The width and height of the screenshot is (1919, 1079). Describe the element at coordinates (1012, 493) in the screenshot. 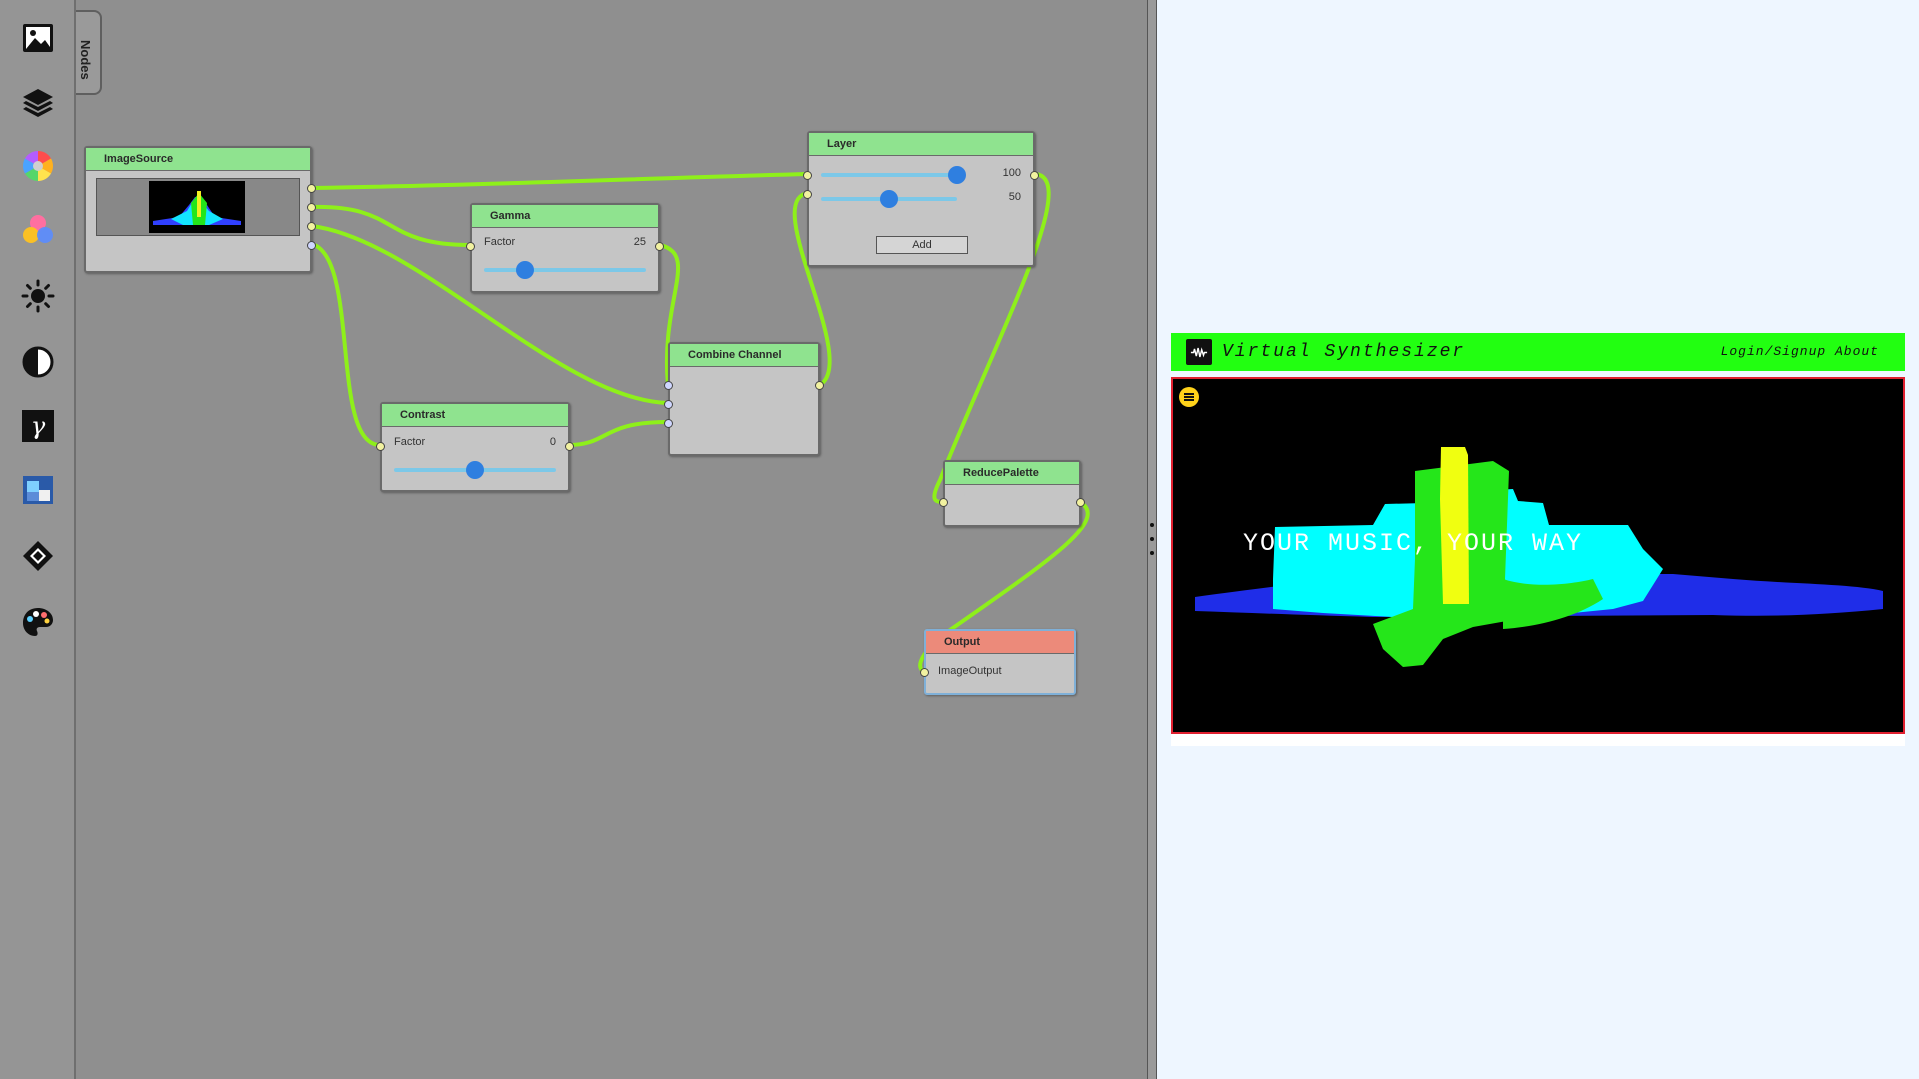

I see `node-reduce-palette: ReducePalette` at that location.